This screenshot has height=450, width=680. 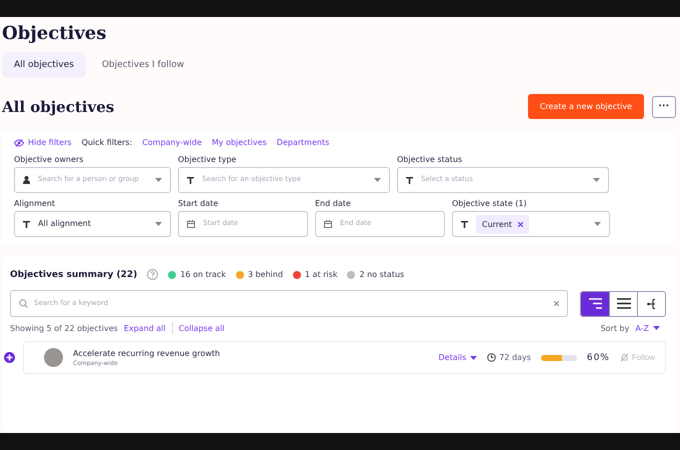 What do you see at coordinates (201, 328) in the screenshot?
I see `collapse-all-link: Collapse all` at bounding box center [201, 328].